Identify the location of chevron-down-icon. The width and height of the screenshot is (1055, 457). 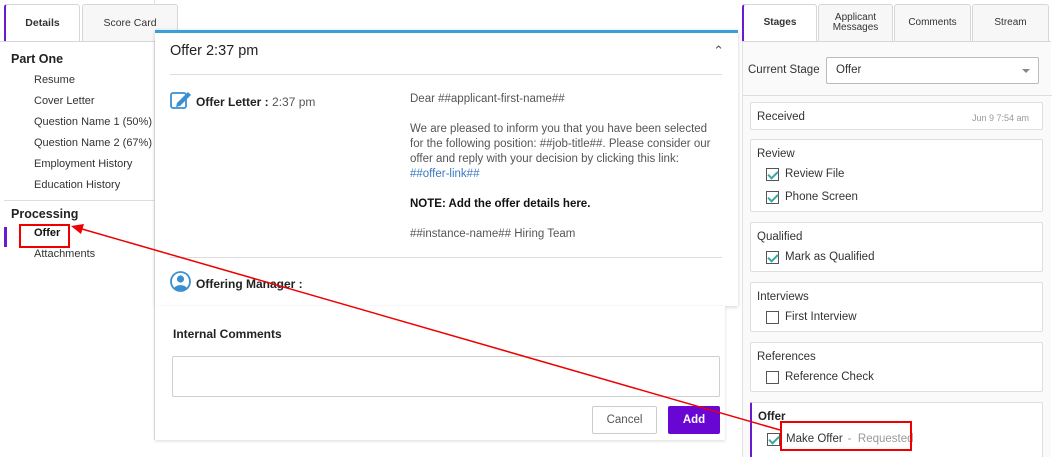
(1026, 71).